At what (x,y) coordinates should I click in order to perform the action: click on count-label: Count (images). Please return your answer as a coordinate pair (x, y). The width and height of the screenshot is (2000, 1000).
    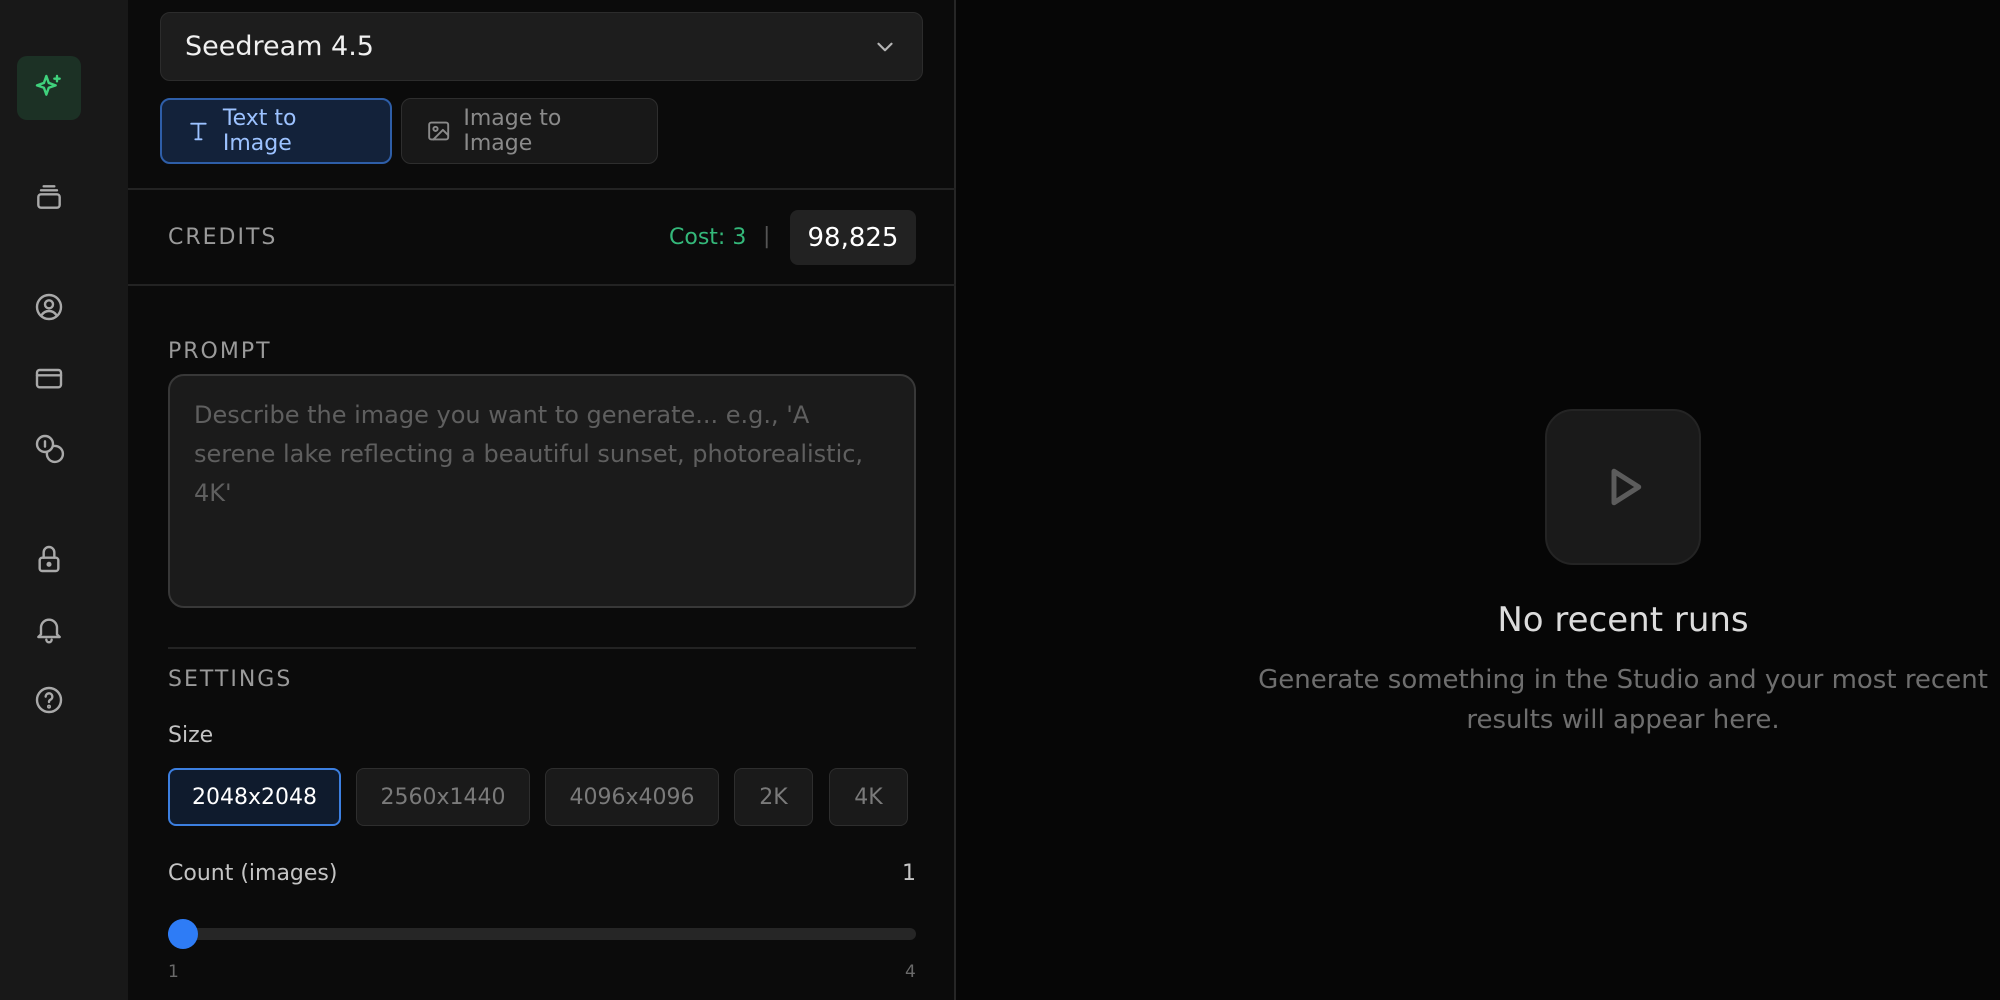
    Looking at the image, I should click on (253, 873).